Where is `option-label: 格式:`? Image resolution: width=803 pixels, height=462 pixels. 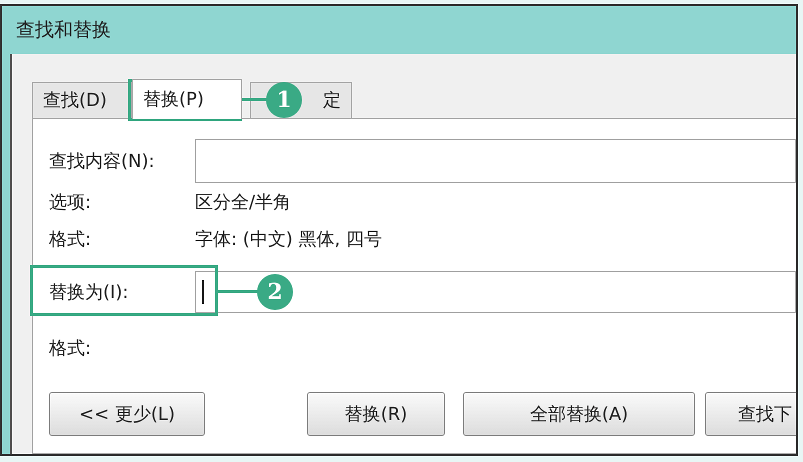 option-label: 格式: is located at coordinates (70, 240).